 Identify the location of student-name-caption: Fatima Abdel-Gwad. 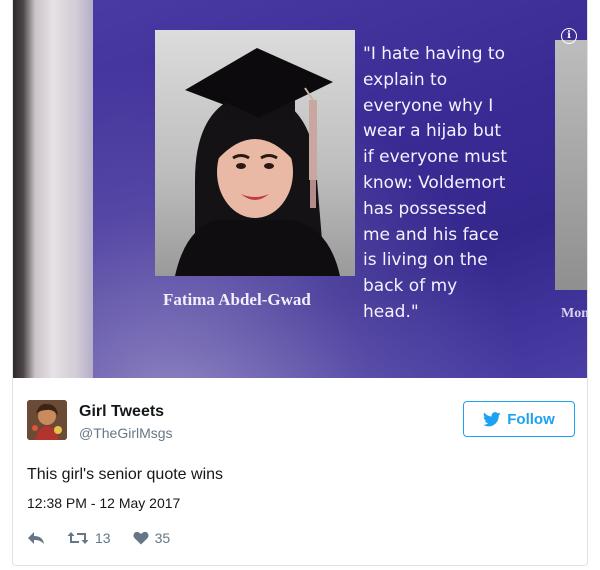
(237, 299).